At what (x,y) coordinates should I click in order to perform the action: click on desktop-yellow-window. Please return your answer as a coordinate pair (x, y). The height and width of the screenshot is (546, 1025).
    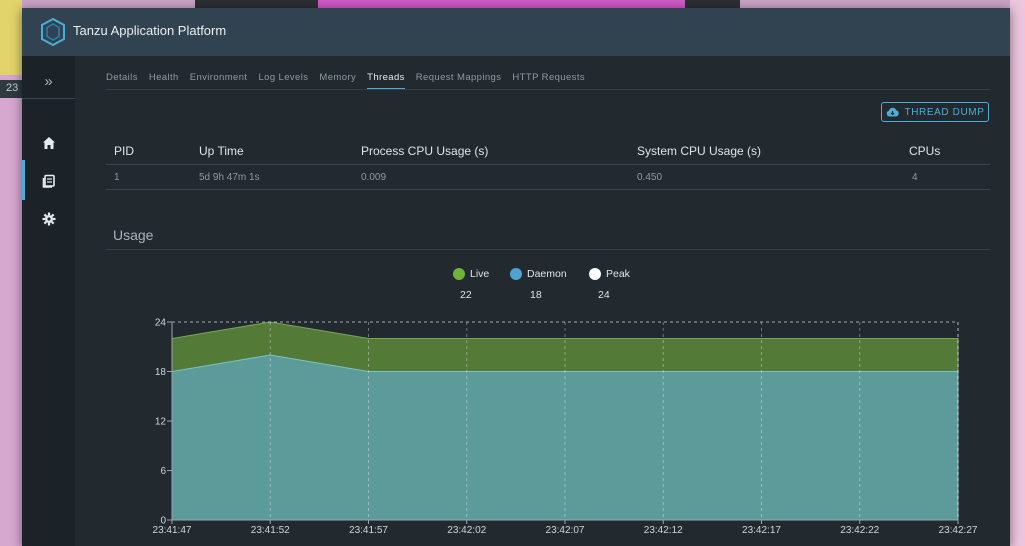
    Looking at the image, I should click on (11, 37).